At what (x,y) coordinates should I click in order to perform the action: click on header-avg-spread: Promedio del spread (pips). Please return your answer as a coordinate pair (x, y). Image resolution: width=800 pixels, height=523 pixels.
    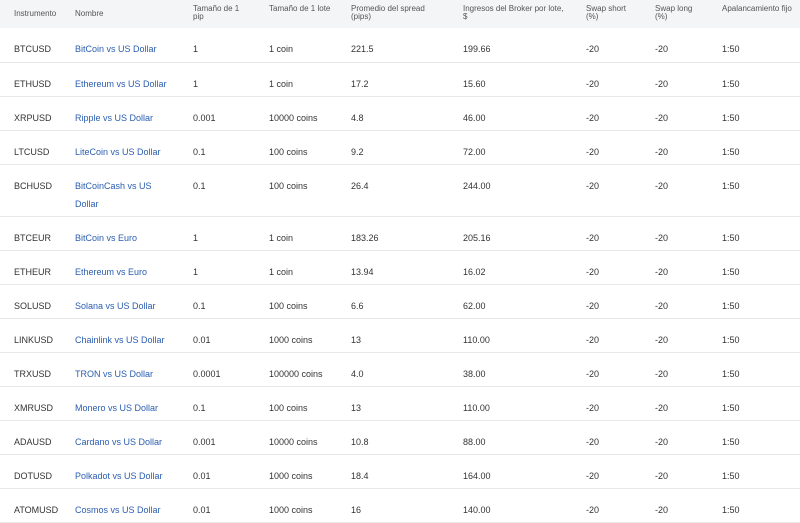
    Looking at the image, I should click on (388, 12).